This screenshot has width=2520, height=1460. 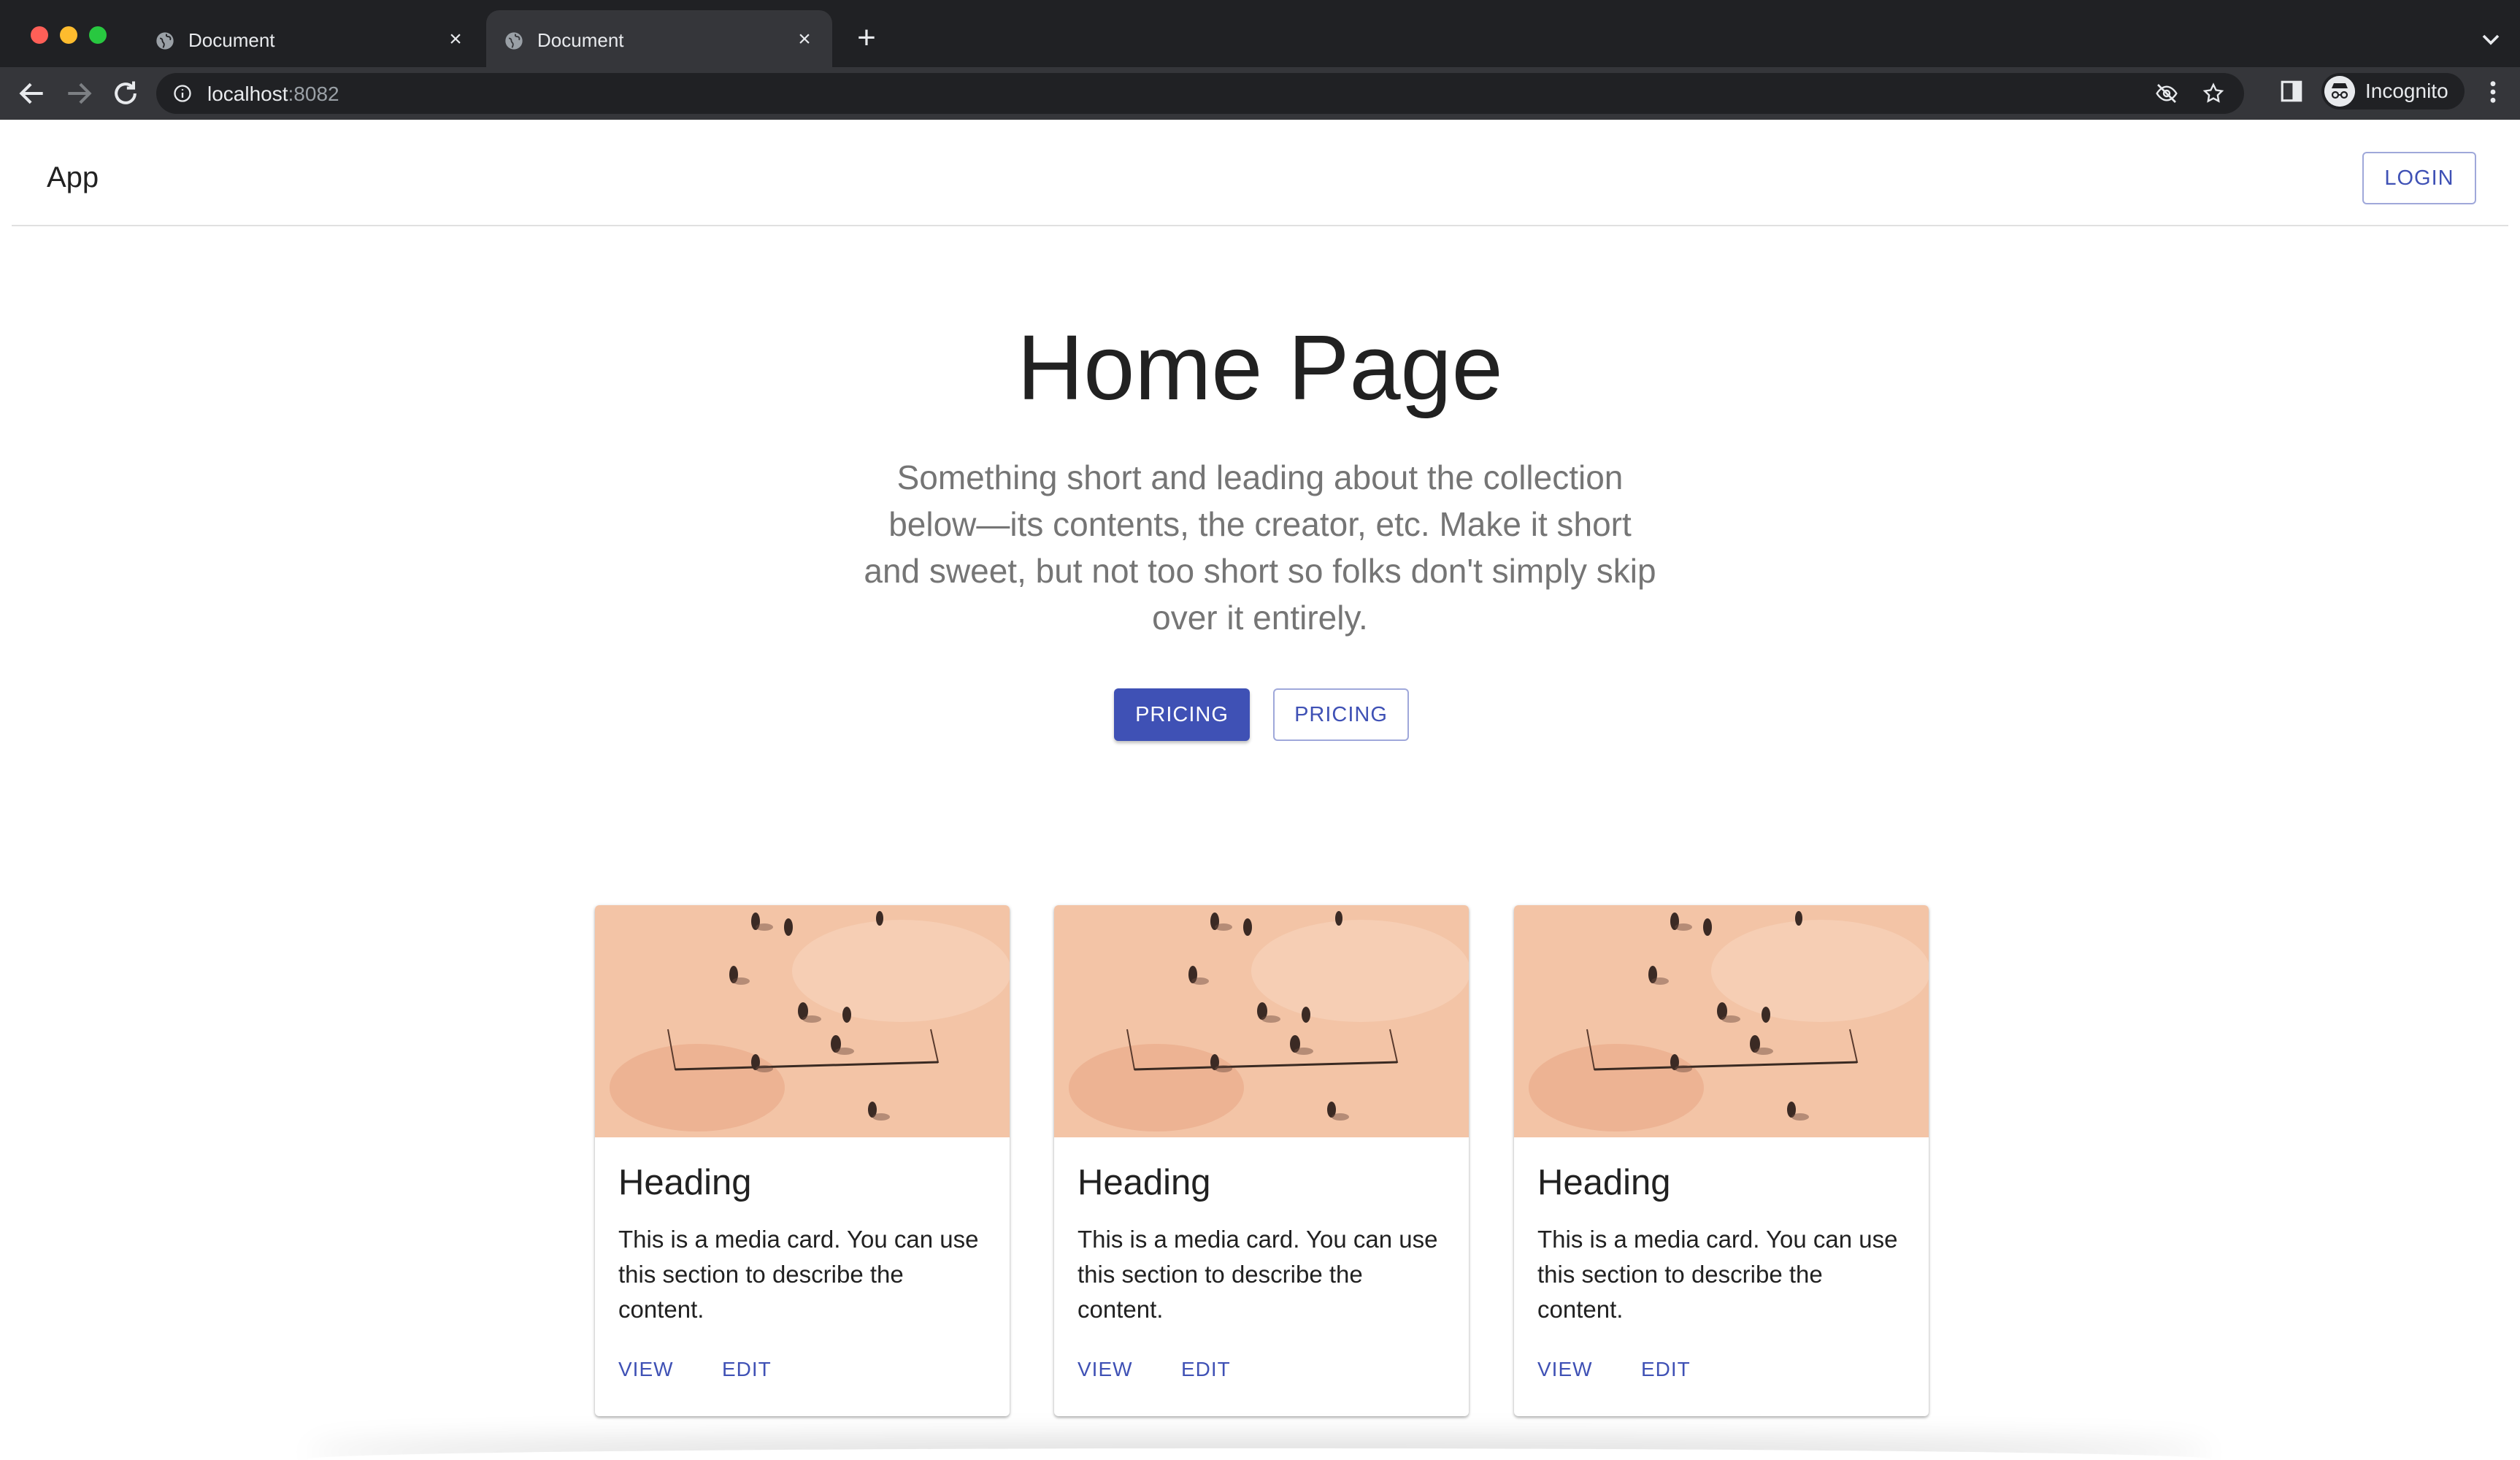 I want to click on tab-strip: Document × Document × +, so click(x=1260, y=33).